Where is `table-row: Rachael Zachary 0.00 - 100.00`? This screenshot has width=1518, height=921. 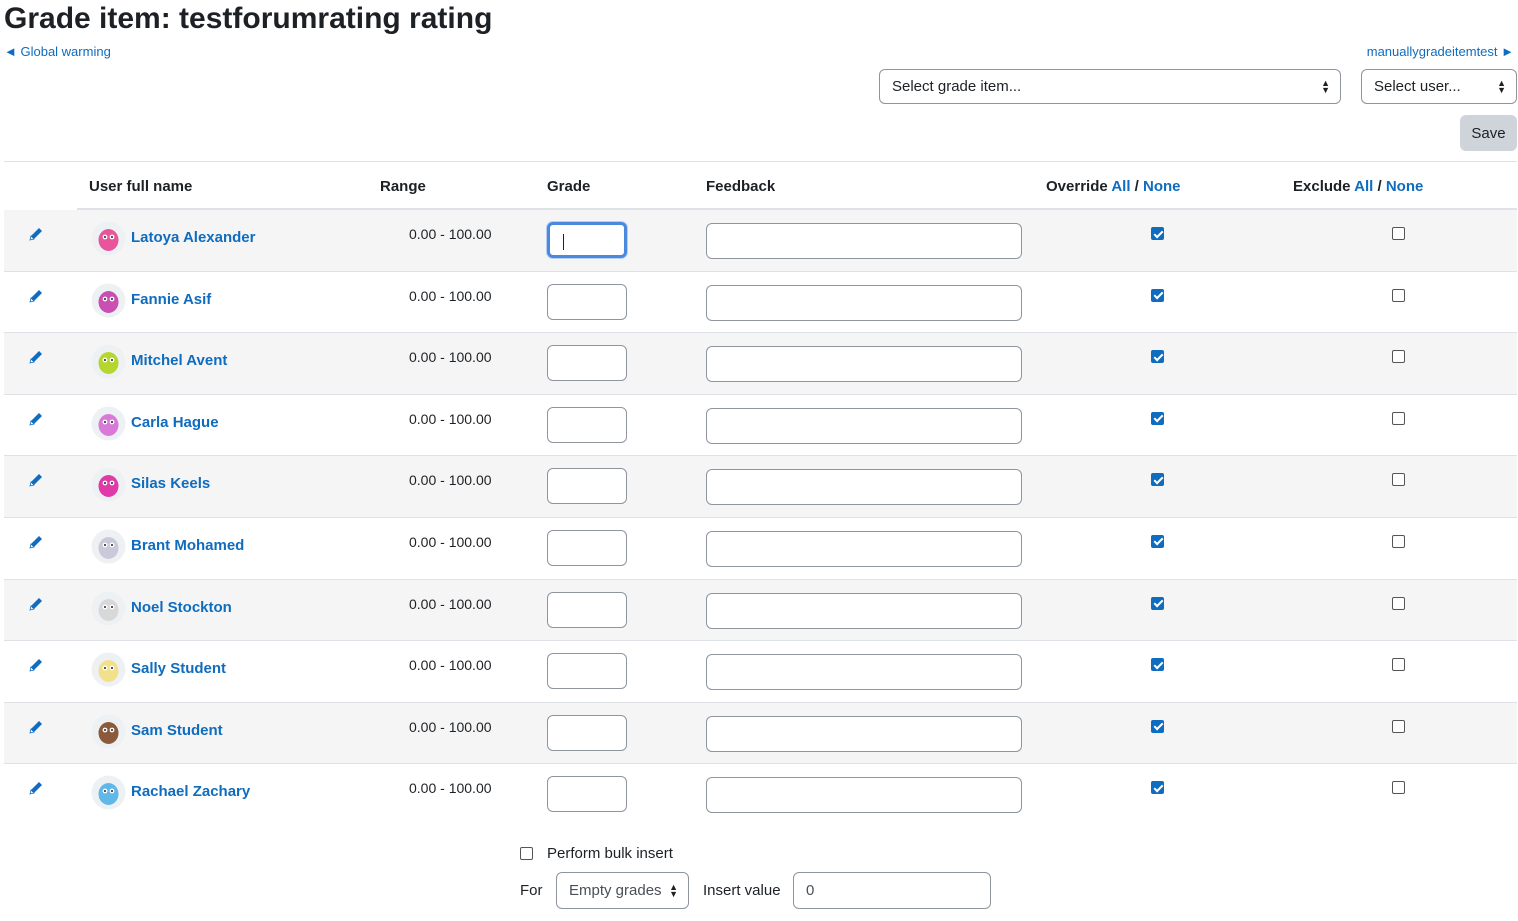
table-row: Rachael Zachary 0.00 - 100.00 is located at coordinates (760, 795).